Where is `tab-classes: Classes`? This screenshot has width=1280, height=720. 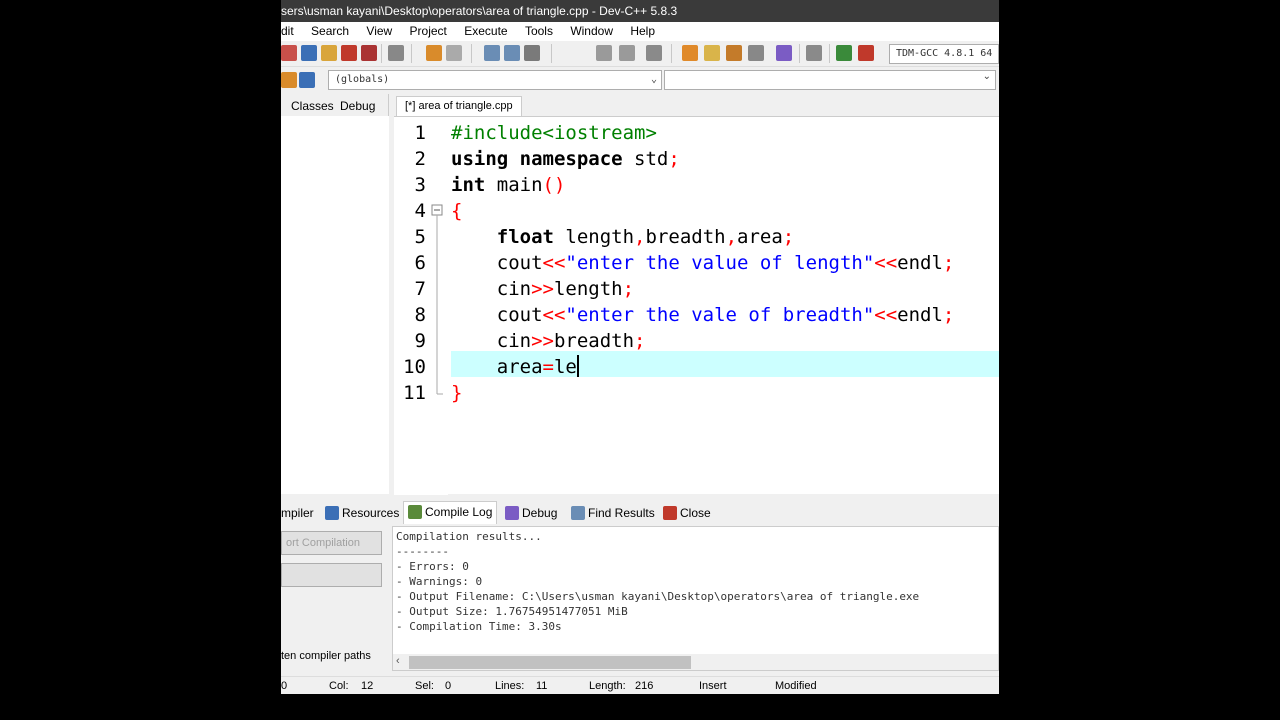 tab-classes: Classes is located at coordinates (312, 106).